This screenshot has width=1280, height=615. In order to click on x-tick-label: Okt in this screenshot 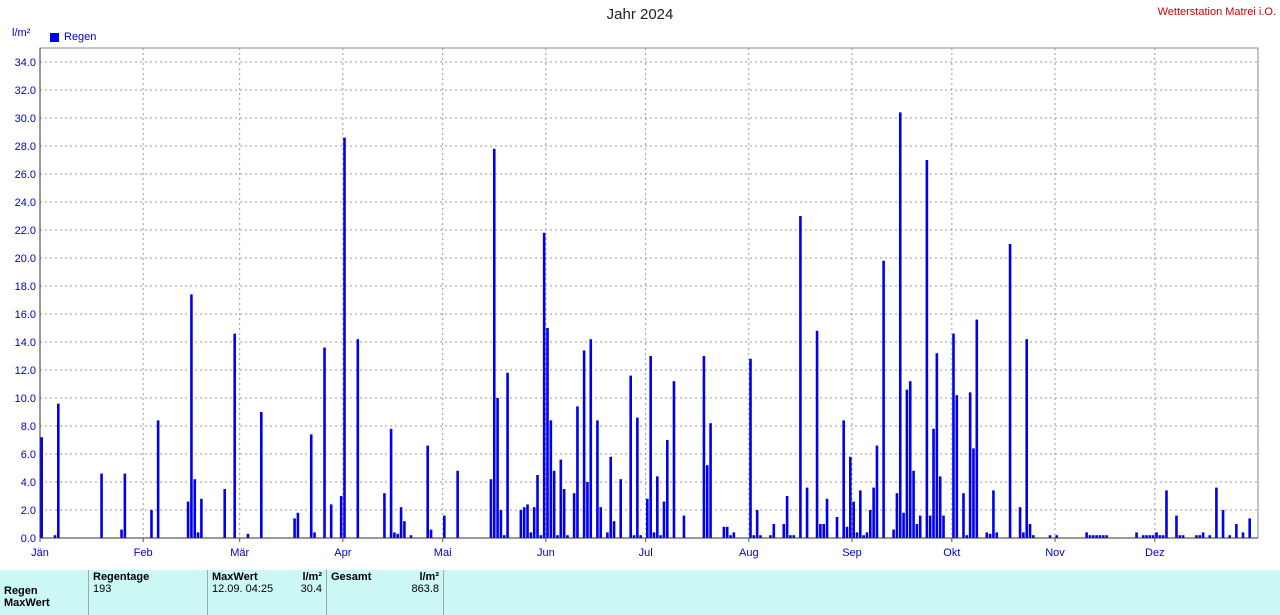, I will do `click(951, 553)`.